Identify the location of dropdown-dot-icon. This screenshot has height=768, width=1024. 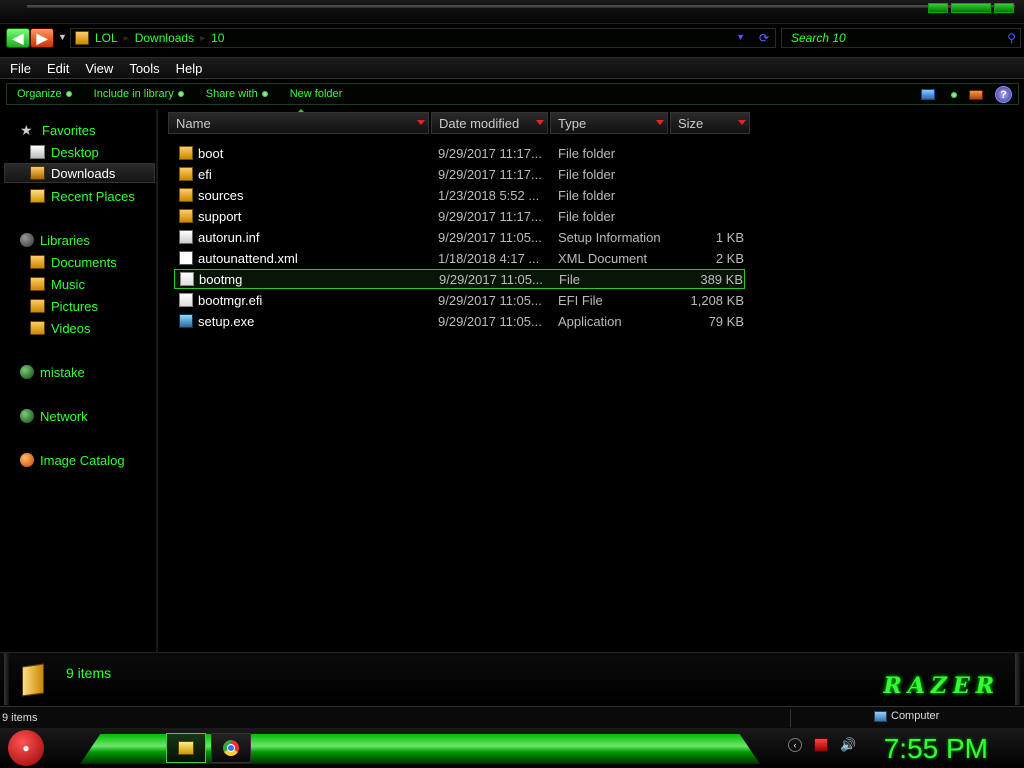
(264, 94).